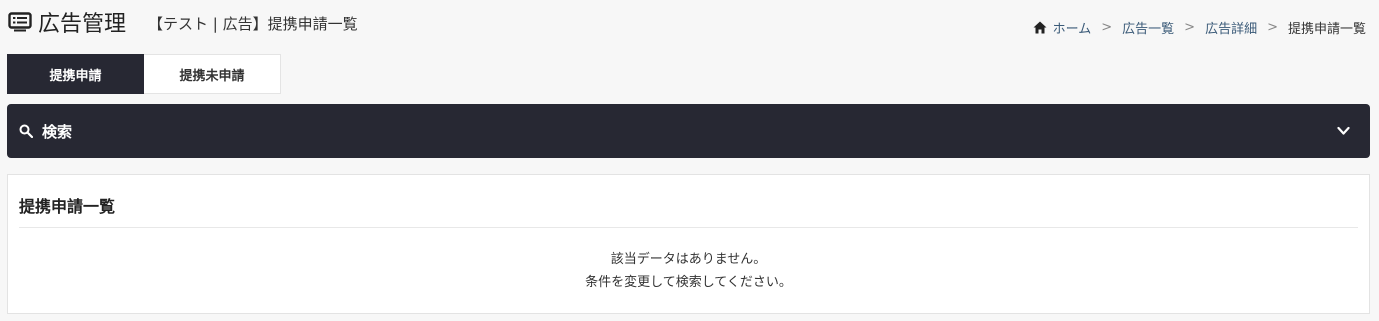  What do you see at coordinates (1231, 27) in the screenshot?
I see `breadcrumb-ad-detail-link: 広告詳細` at bounding box center [1231, 27].